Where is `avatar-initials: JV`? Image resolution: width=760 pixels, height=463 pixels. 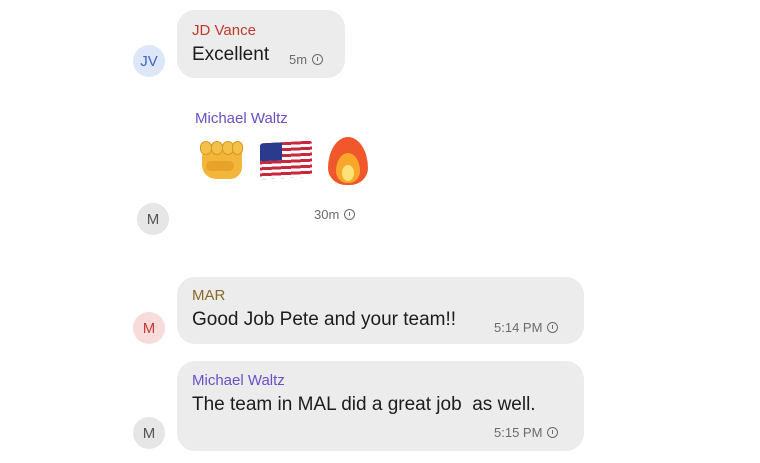
avatar-initials: JV is located at coordinates (149, 61).